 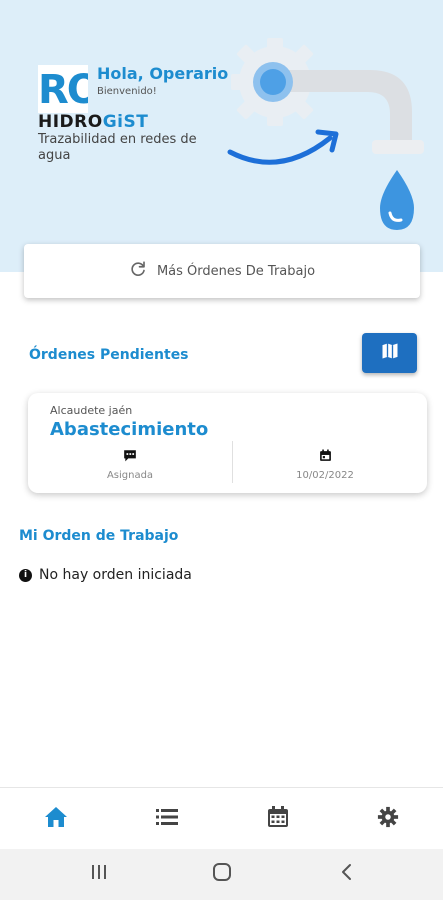 I want to click on order-status: Asignada, so click(x=130, y=464).